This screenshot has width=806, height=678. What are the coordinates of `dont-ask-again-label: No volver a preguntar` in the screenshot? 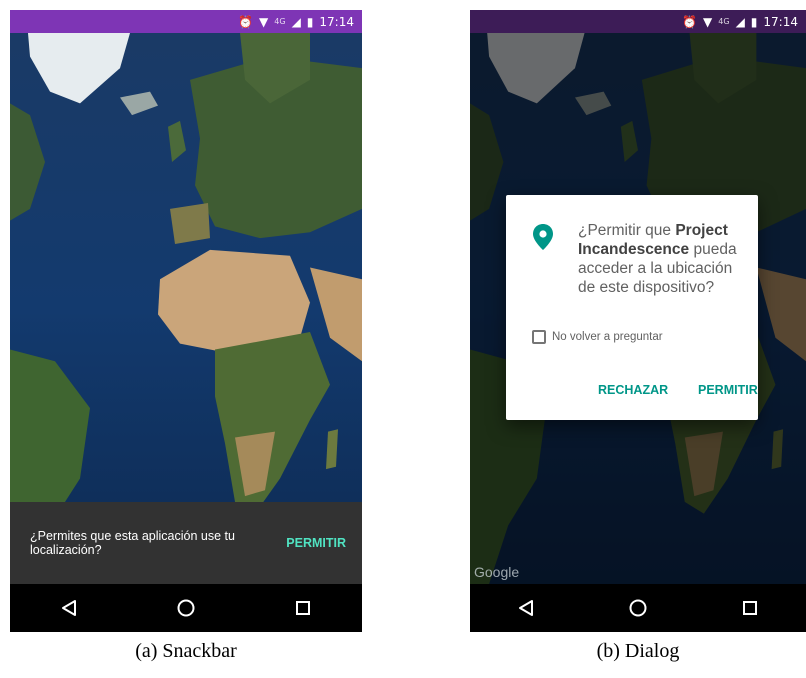 It's located at (607, 337).